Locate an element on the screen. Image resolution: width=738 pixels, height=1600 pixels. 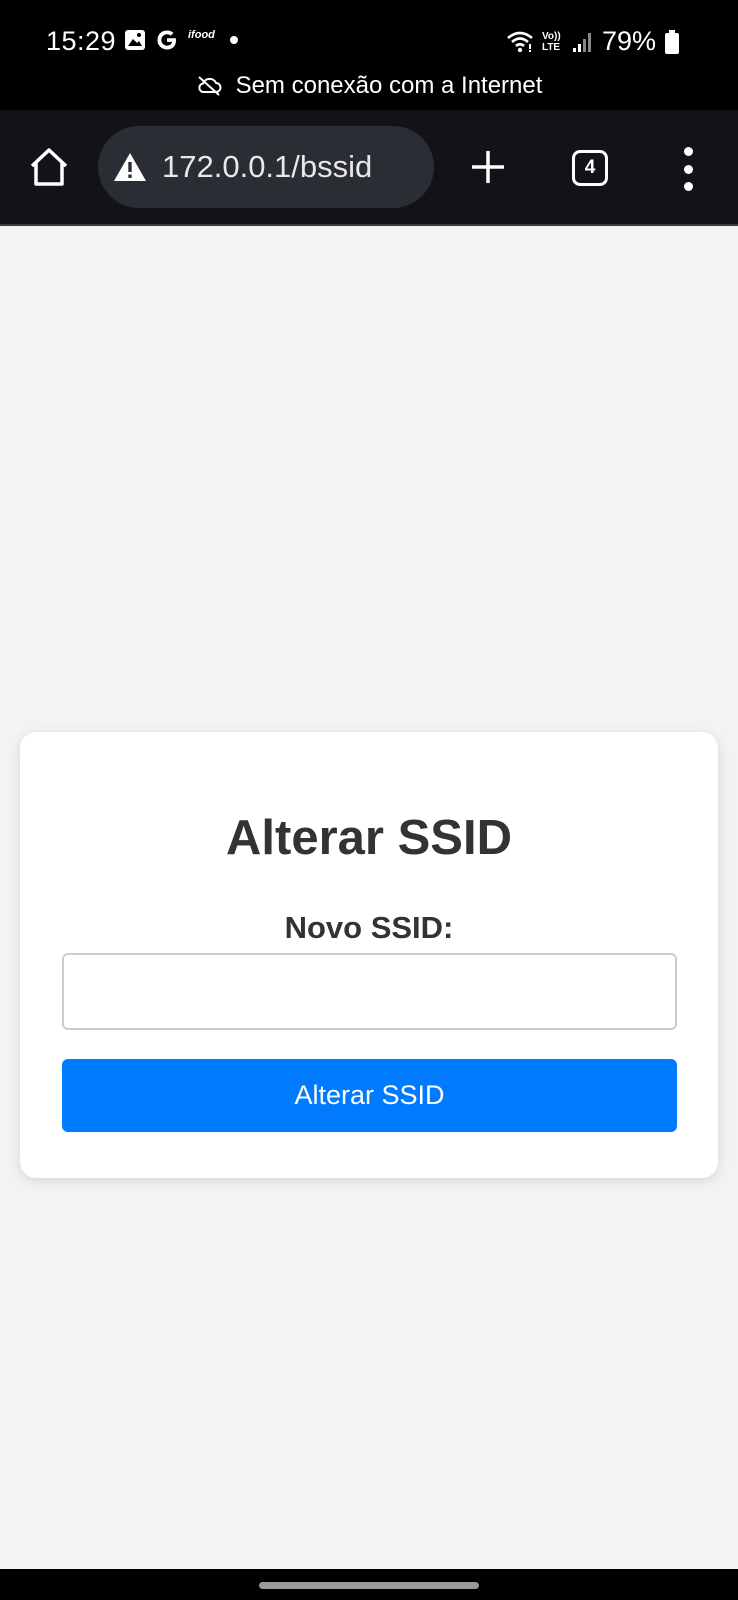
network-status: Sem conexão com a Internet is located at coordinates (369, 86).